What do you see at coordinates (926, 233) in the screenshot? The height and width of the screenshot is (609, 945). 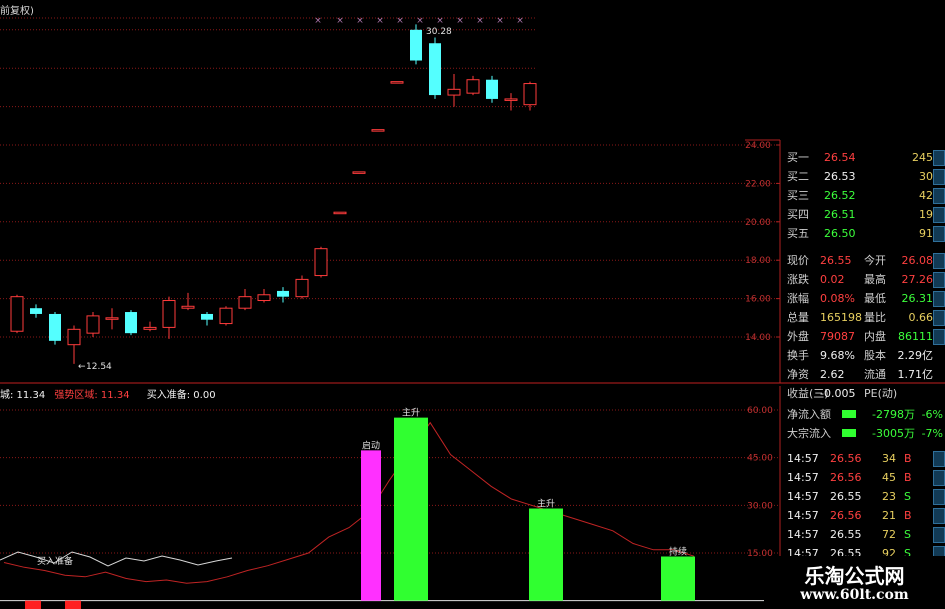 I see `bid-volume: 91` at bounding box center [926, 233].